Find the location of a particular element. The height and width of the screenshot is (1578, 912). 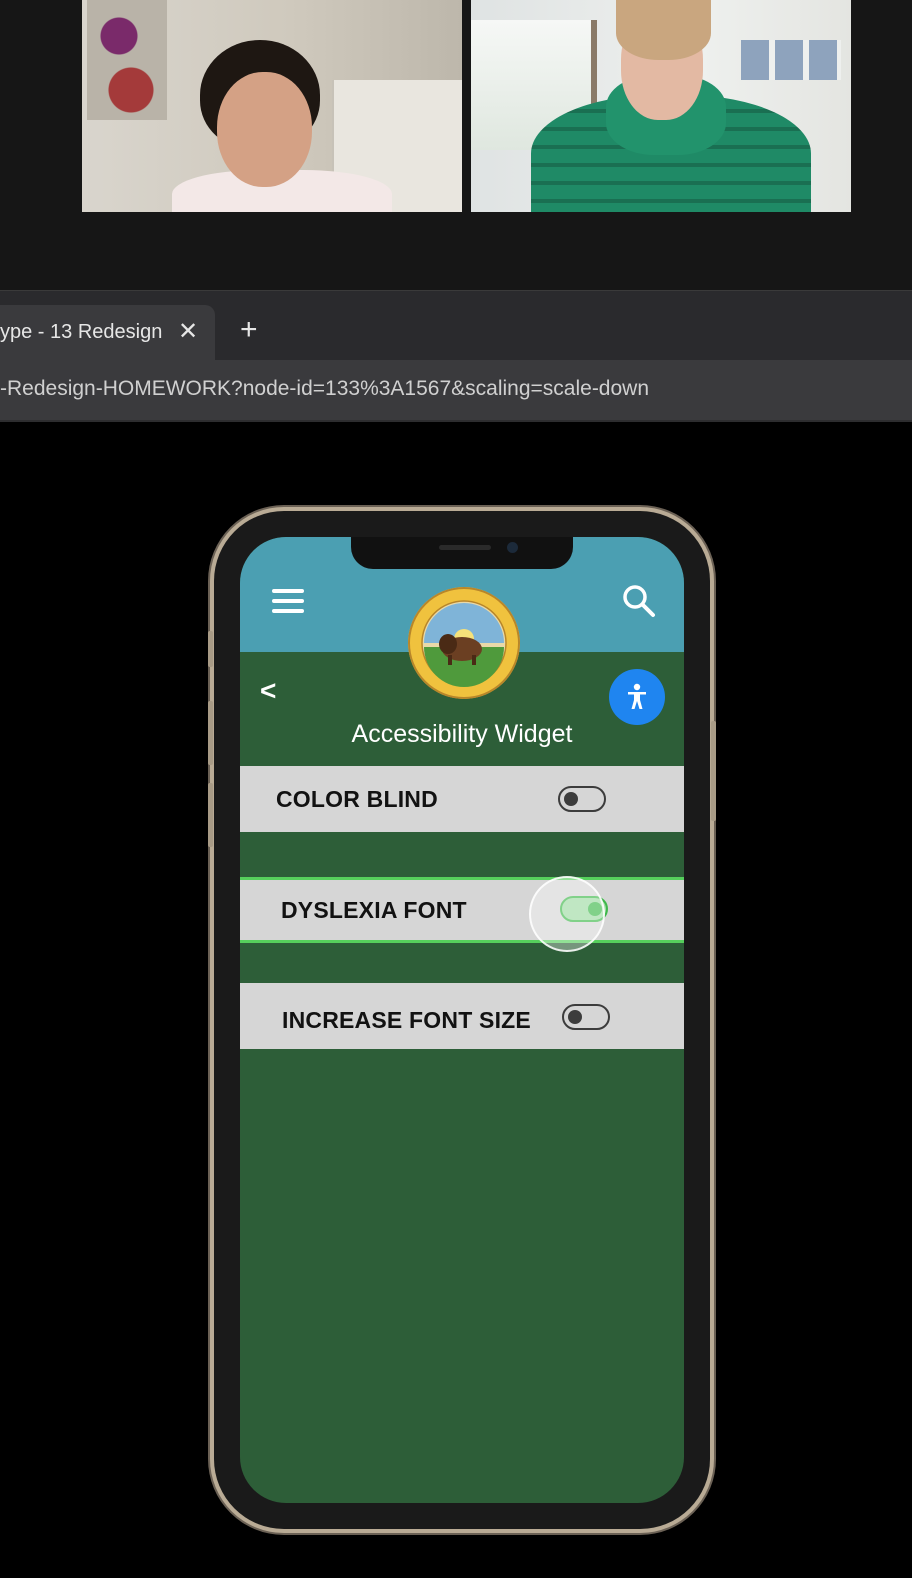

close-icon: ✕ is located at coordinates (188, 331).